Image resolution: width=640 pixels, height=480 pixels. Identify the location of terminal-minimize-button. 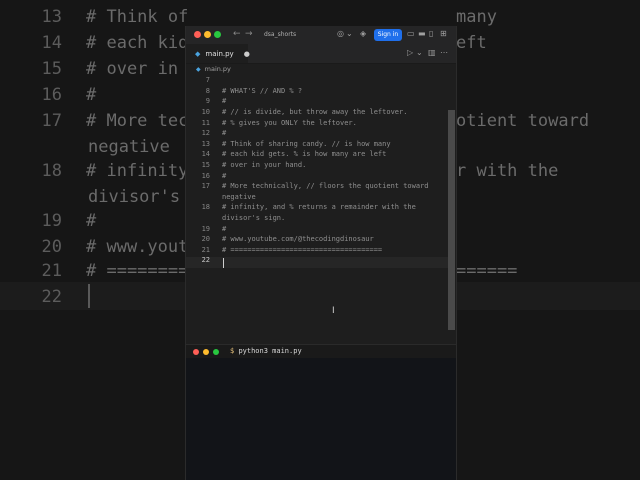
(206, 352).